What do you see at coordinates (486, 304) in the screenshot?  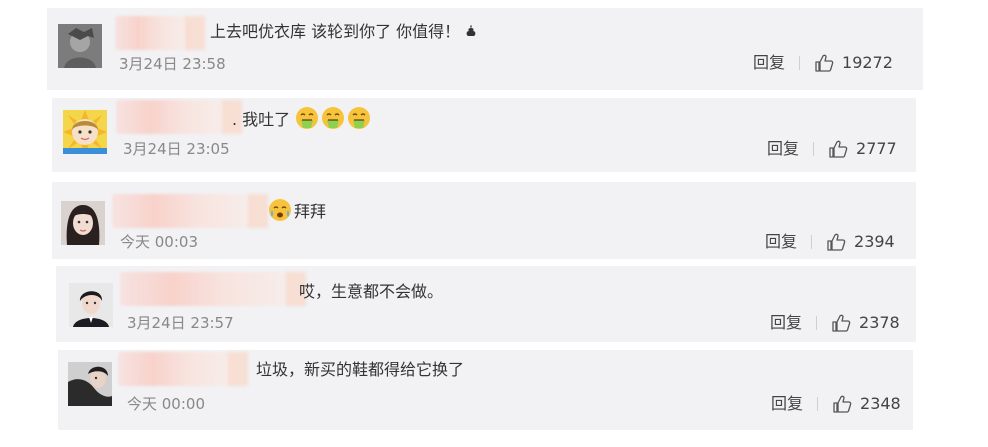 I see `comment-card: 哎，生意都不会做。 3月24日 23:57 回复 2378` at bounding box center [486, 304].